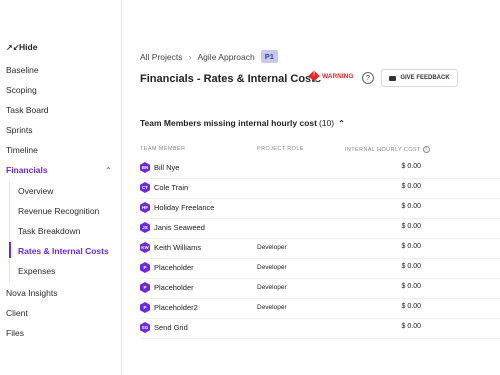 The height and width of the screenshot is (375, 500). Describe the element at coordinates (13, 47) in the screenshot. I see `collapse-arrows-icon: ↗↙` at that location.